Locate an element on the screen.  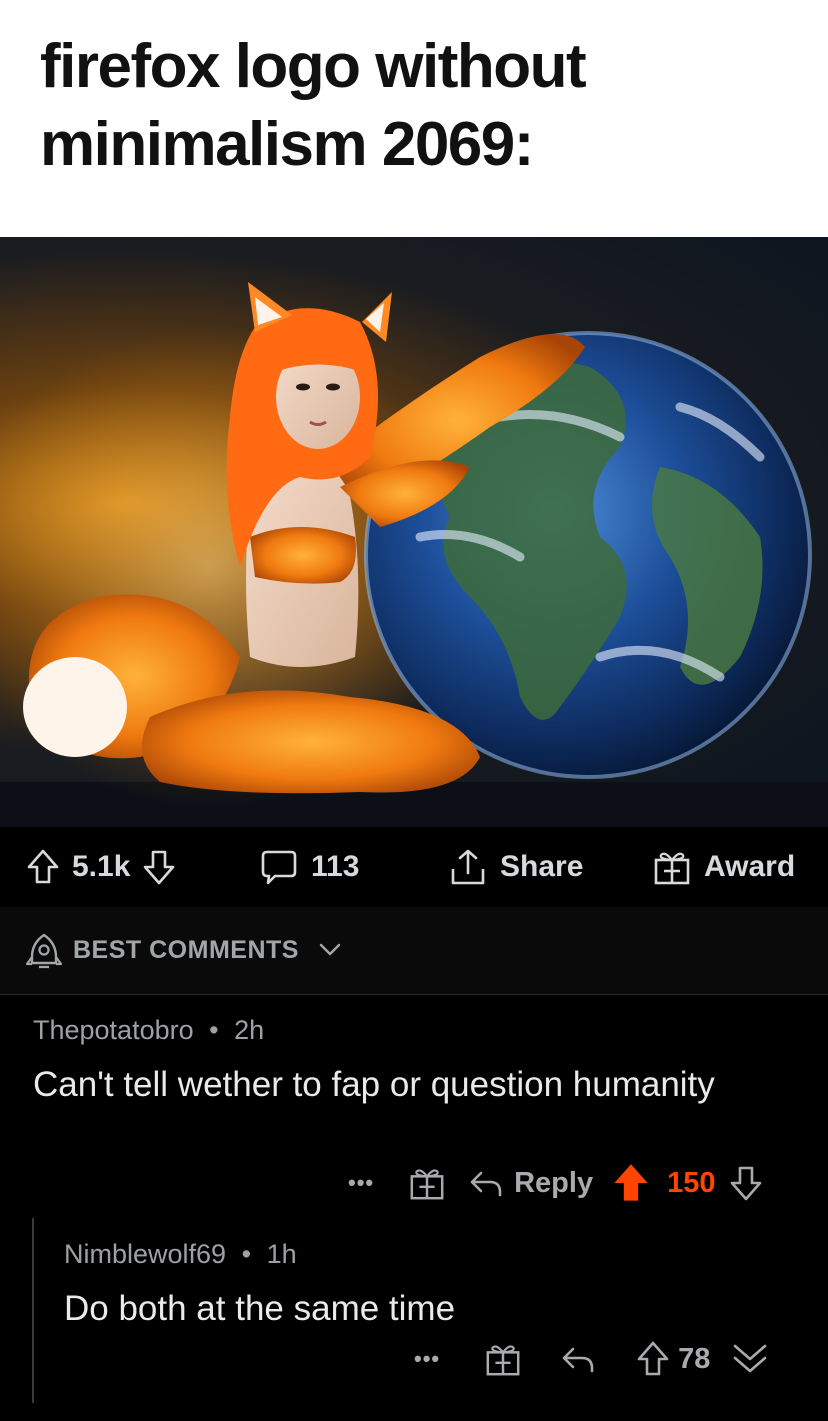
comment-sort-bar: BEST COMMENTS is located at coordinates (414, 951).